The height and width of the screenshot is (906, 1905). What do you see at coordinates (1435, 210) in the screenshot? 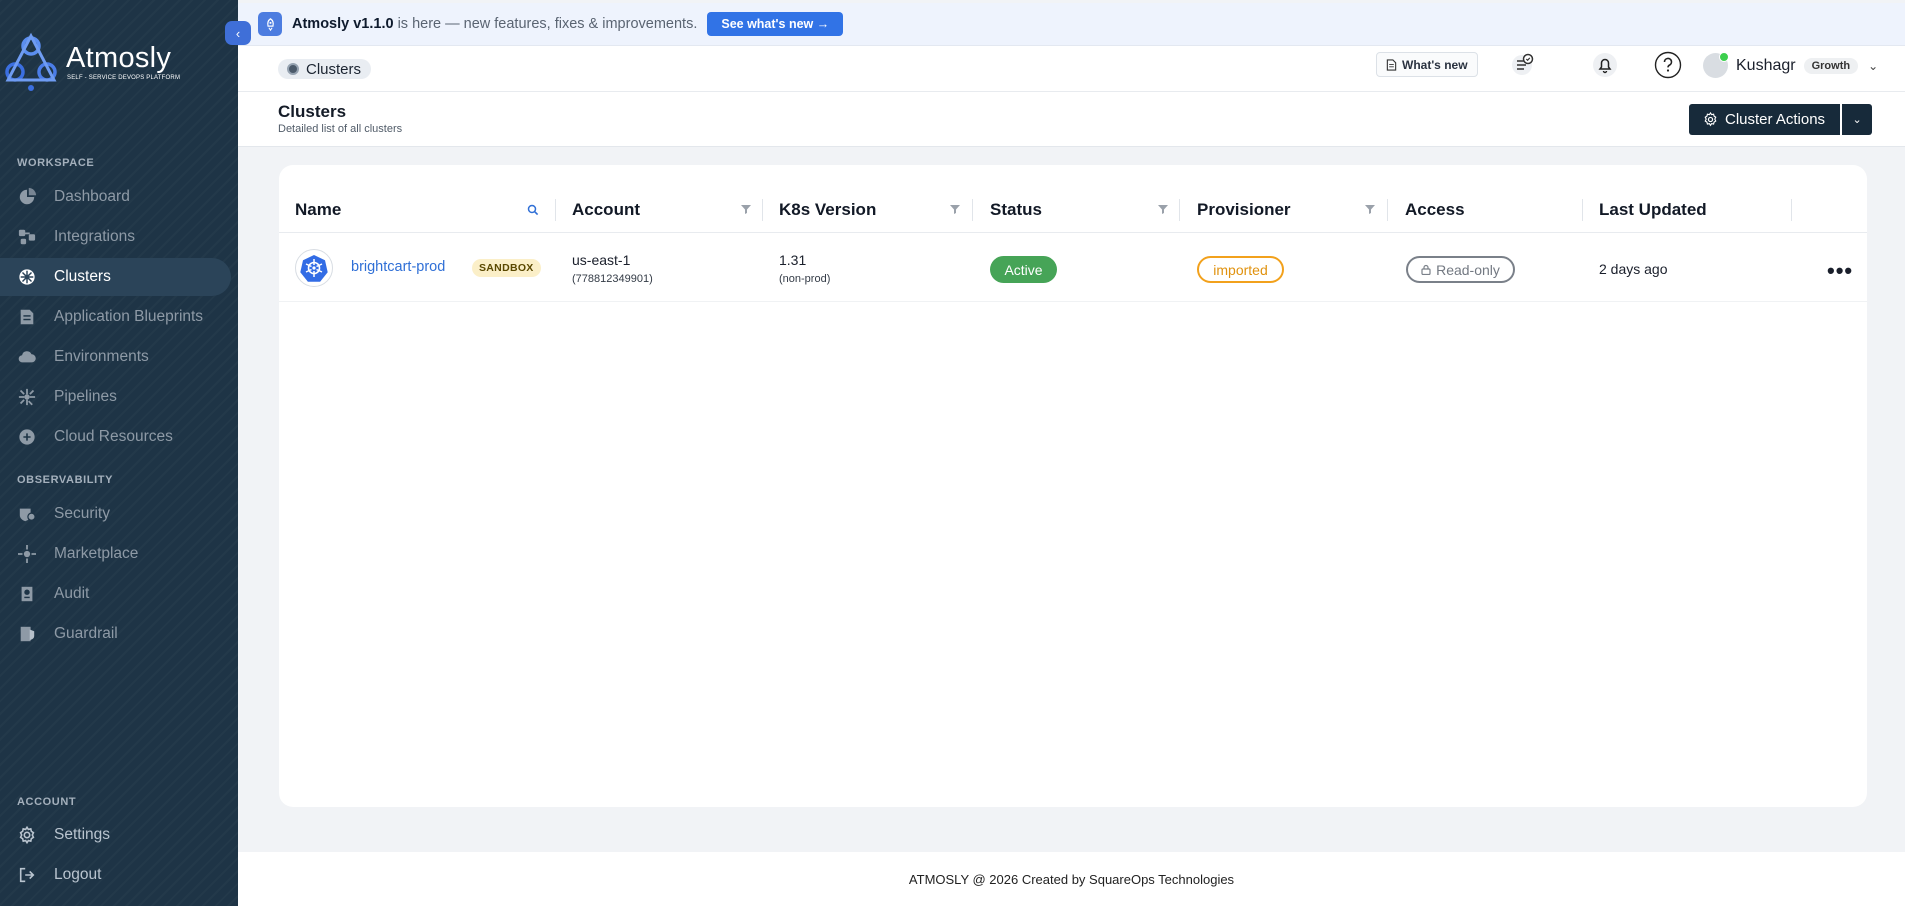
I see `column-header-access: Access` at bounding box center [1435, 210].